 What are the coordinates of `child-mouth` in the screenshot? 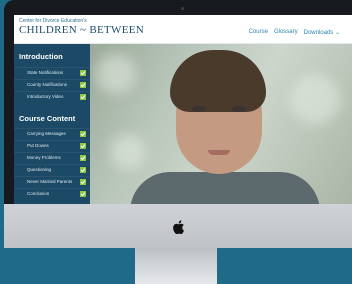 It's located at (219, 152).